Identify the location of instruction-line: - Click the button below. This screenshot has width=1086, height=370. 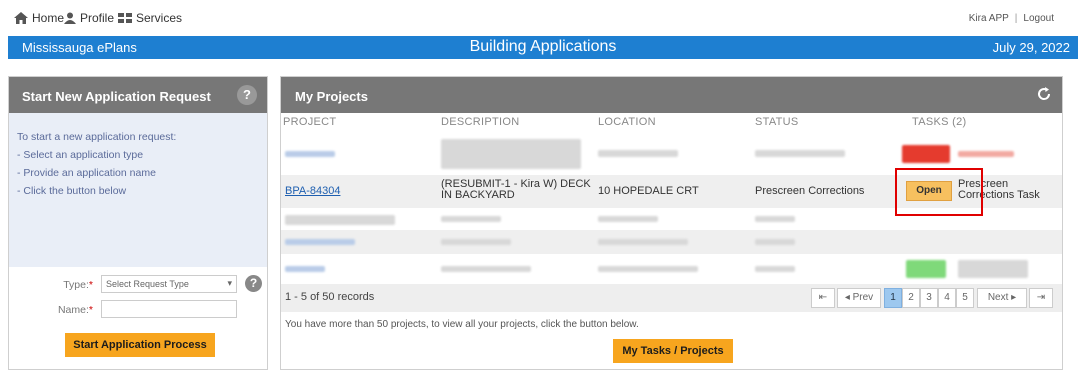
(72, 191).